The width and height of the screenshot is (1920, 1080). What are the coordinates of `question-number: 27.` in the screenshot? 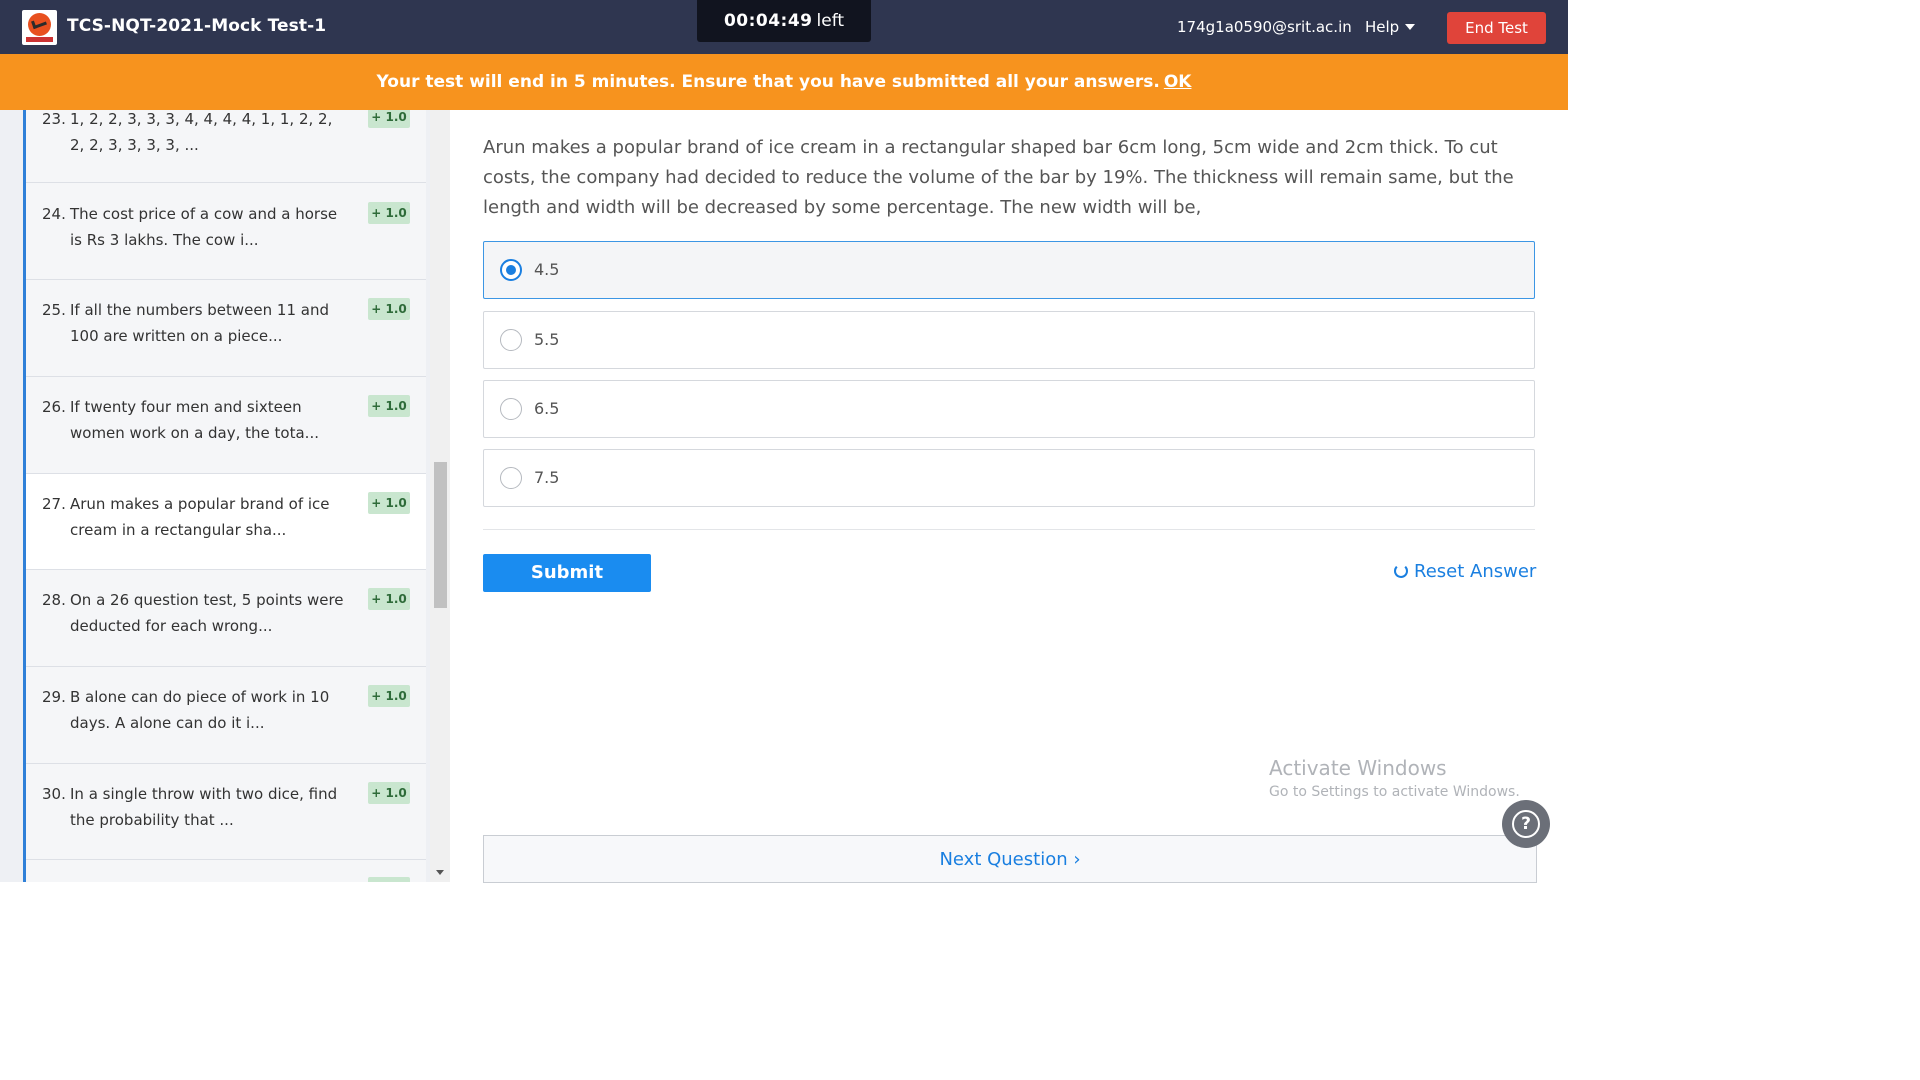 It's located at (54, 504).